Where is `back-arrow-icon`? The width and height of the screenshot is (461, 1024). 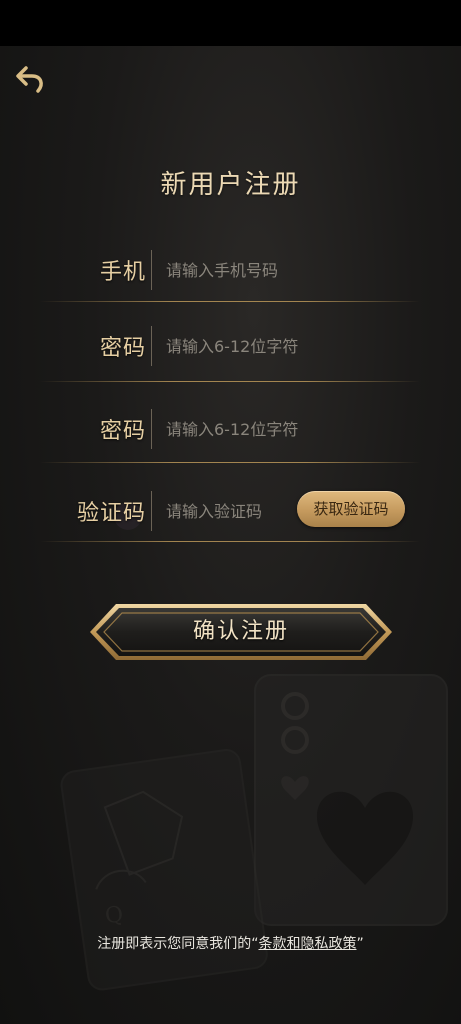
back-arrow-icon is located at coordinates (29, 79).